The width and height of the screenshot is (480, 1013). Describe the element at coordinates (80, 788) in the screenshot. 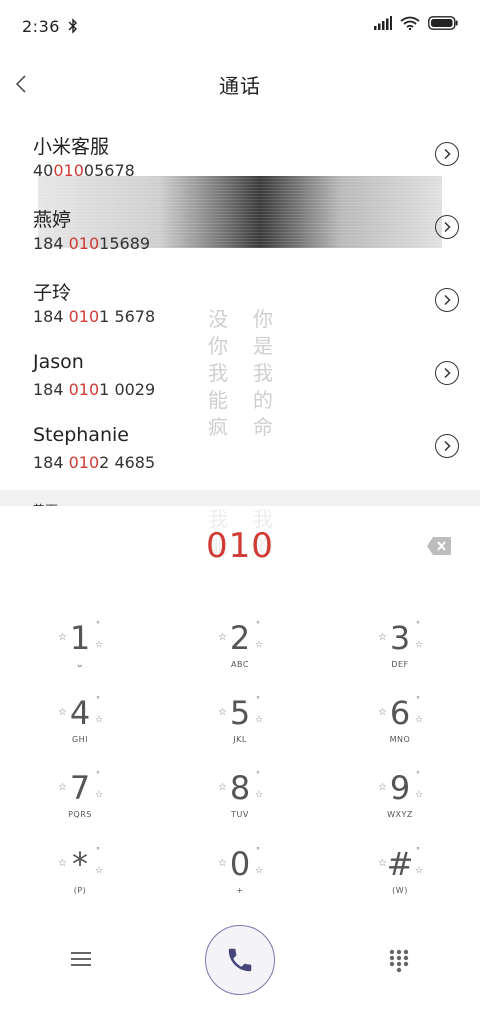

I see `key-digit: 7` at that location.